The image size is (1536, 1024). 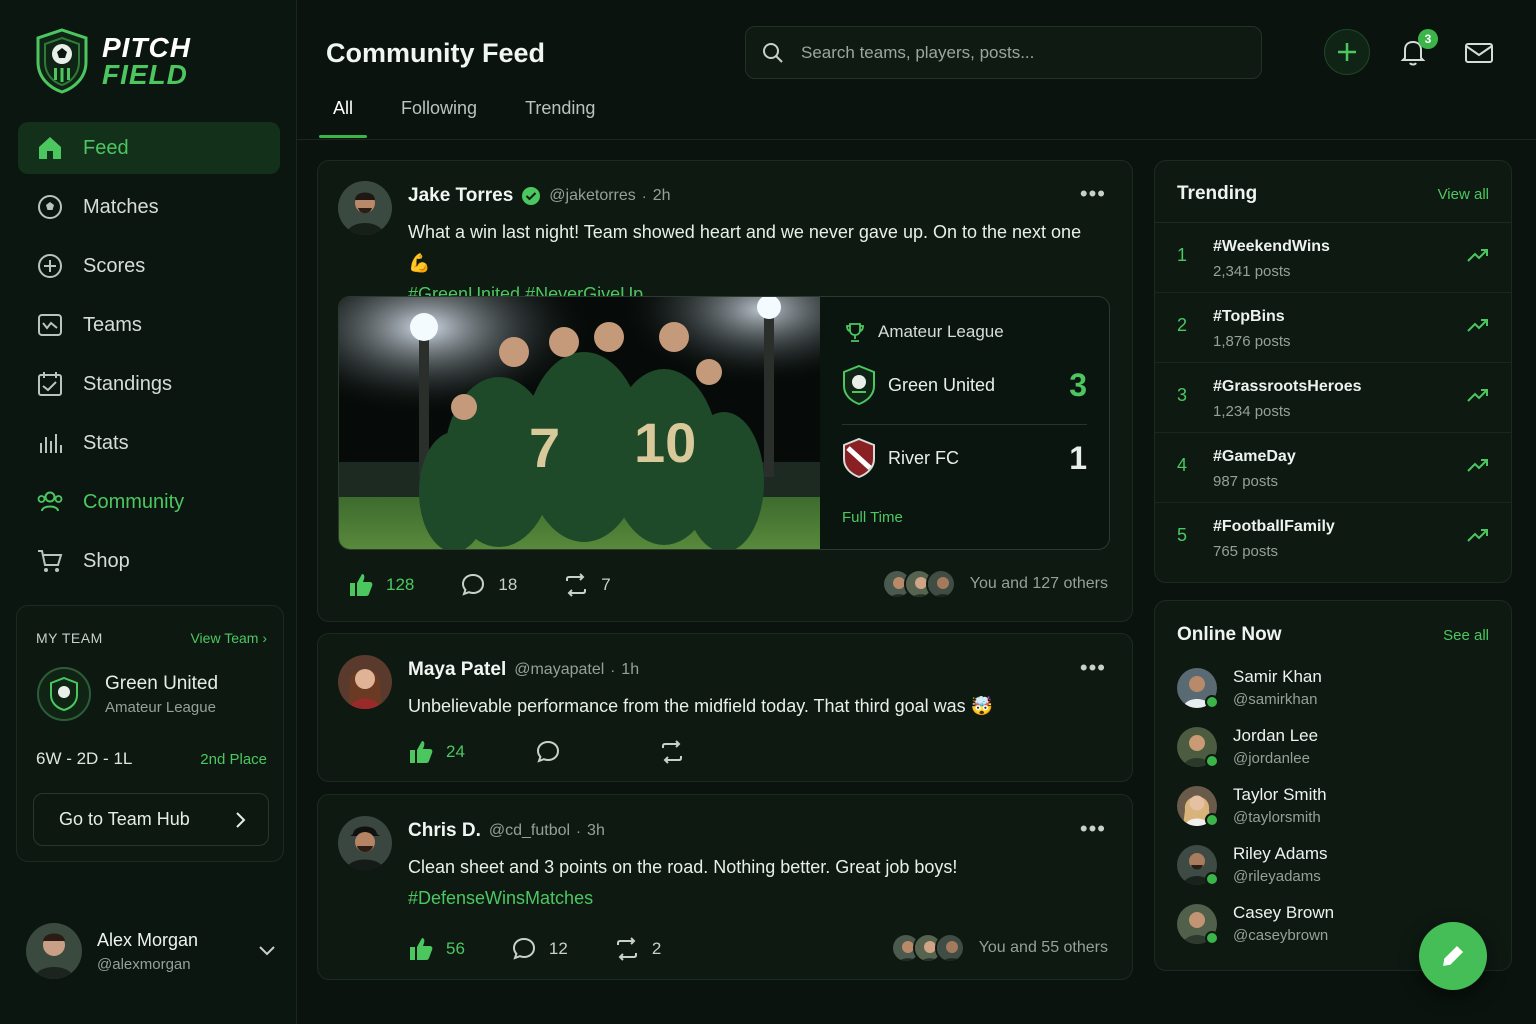 What do you see at coordinates (1479, 53) in the screenshot?
I see `mail-icon` at bounding box center [1479, 53].